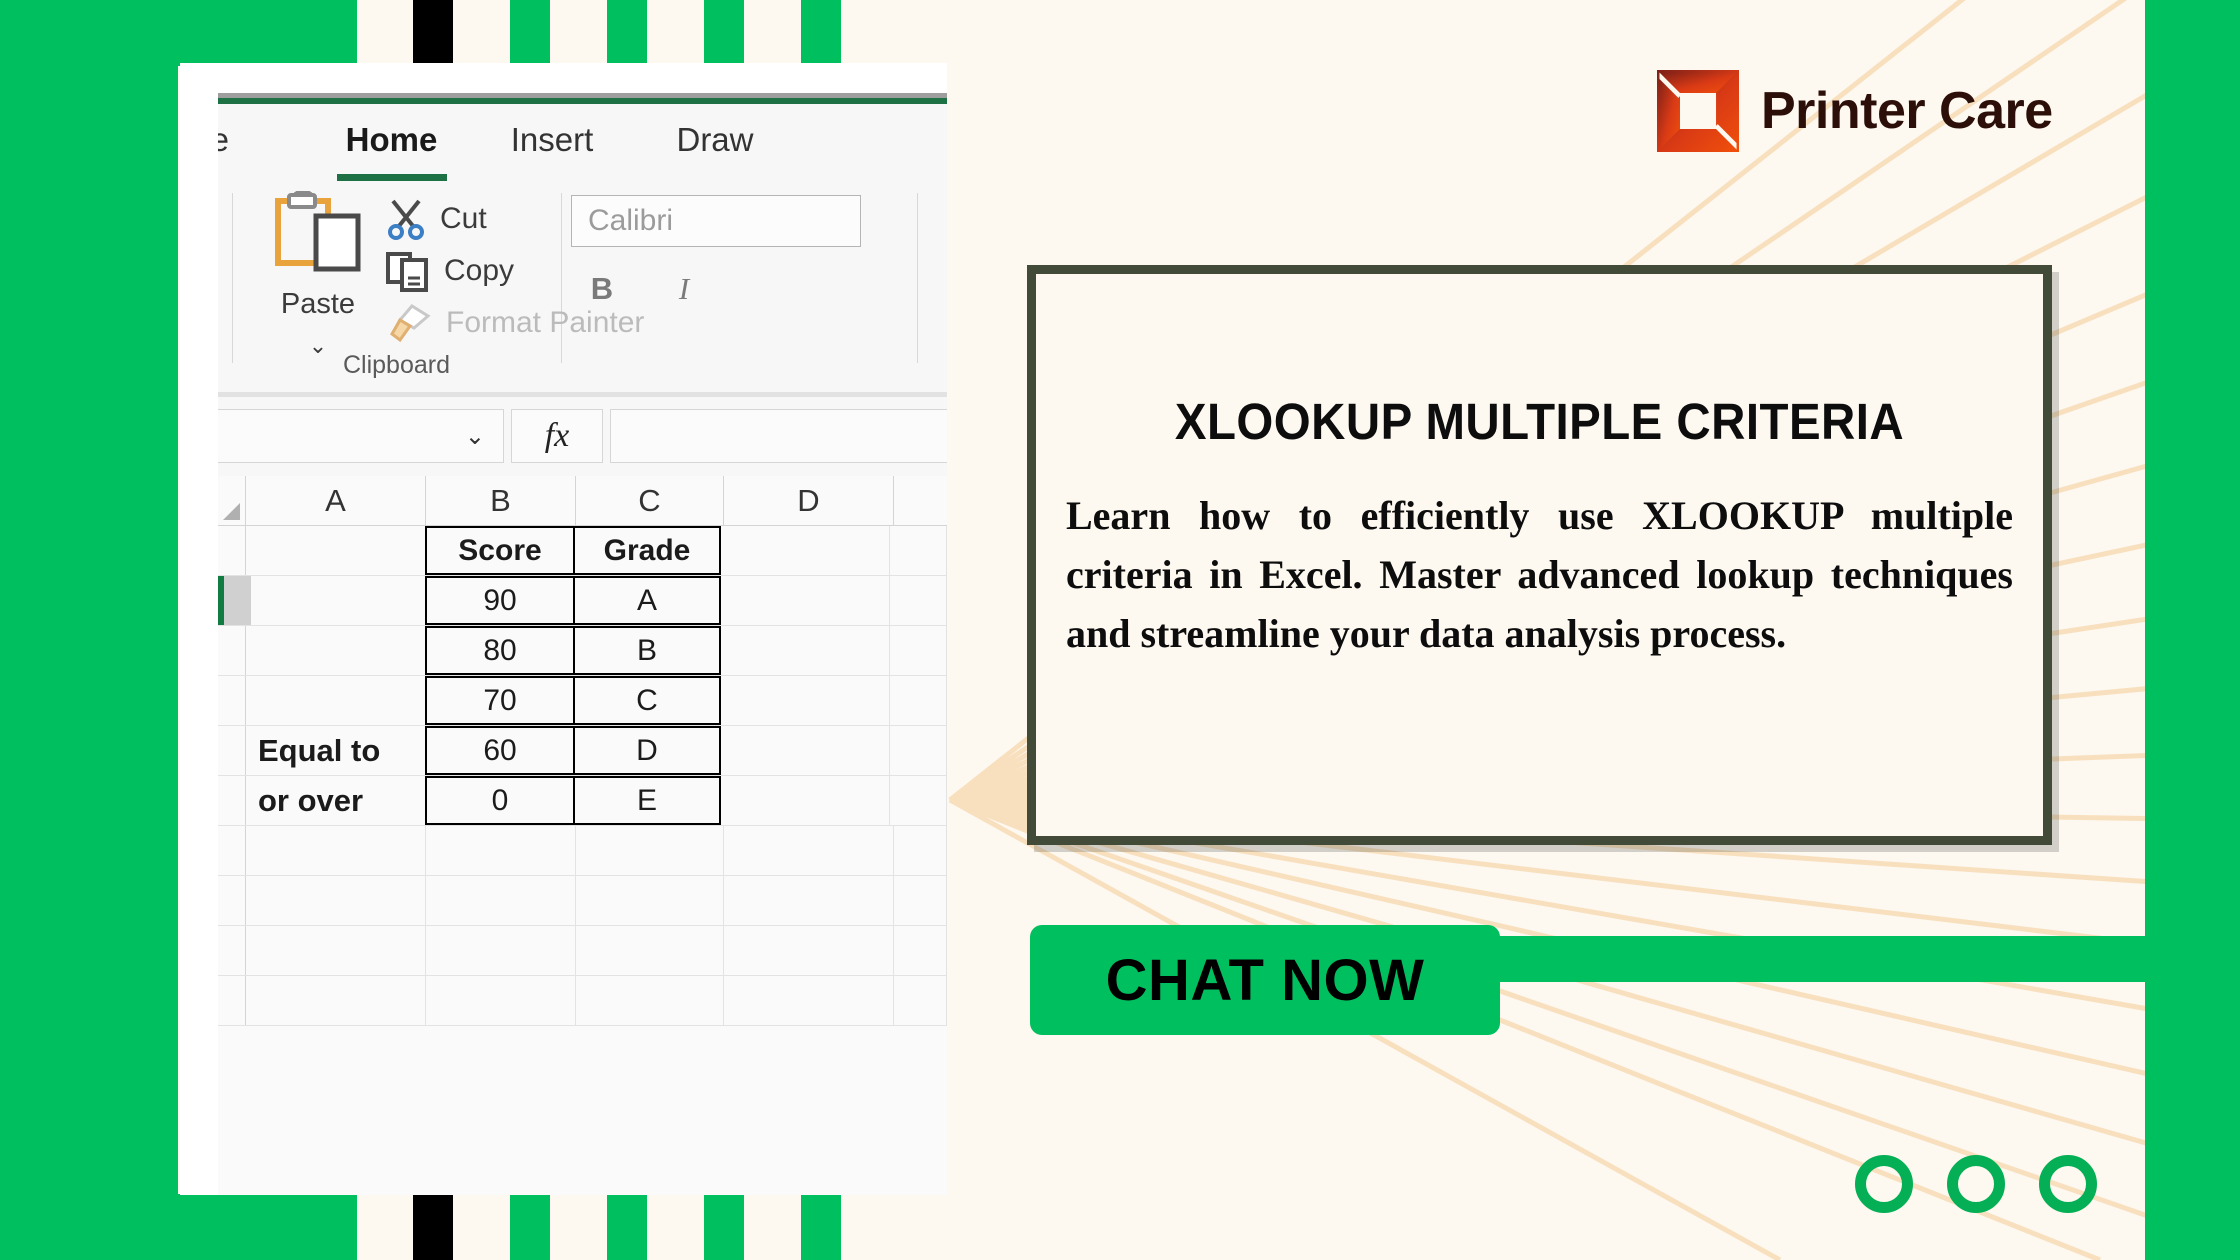 Image resolution: width=2240 pixels, height=1260 pixels. What do you see at coordinates (647, 600) in the screenshot?
I see `cell-C2: A` at bounding box center [647, 600].